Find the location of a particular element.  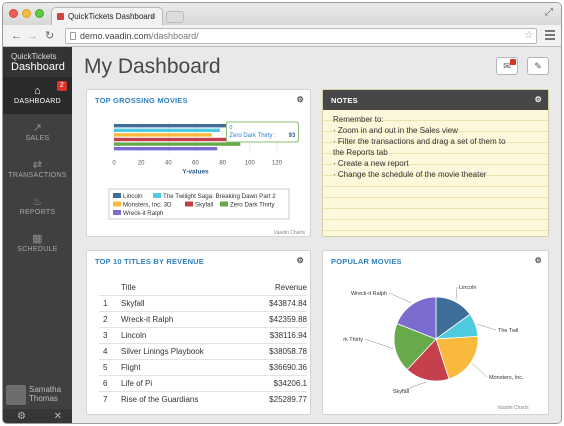

url-input: demo.vaadin.com/dashboard/ ☆ is located at coordinates (301, 36).